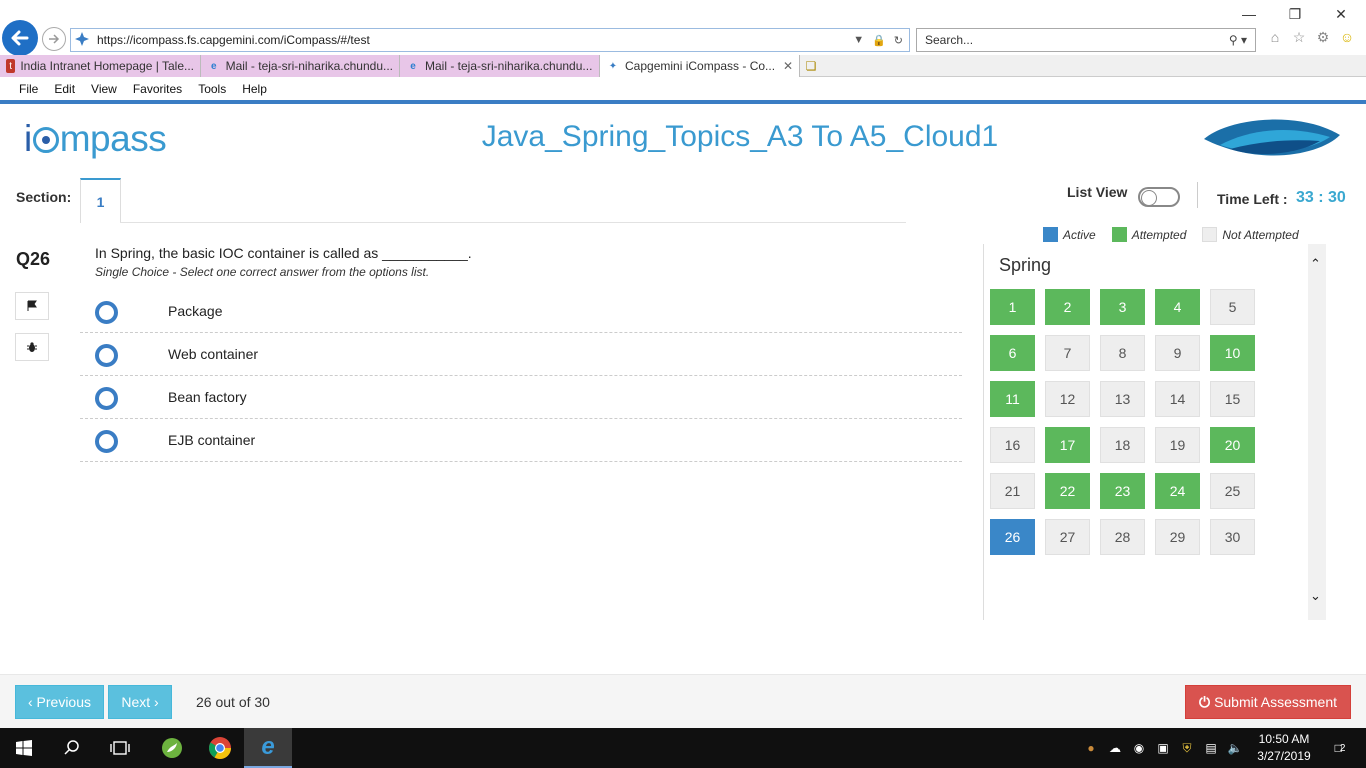 This screenshot has width=1366, height=768. Describe the element at coordinates (1159, 234) in the screenshot. I see `legend-label: Attempted` at that location.